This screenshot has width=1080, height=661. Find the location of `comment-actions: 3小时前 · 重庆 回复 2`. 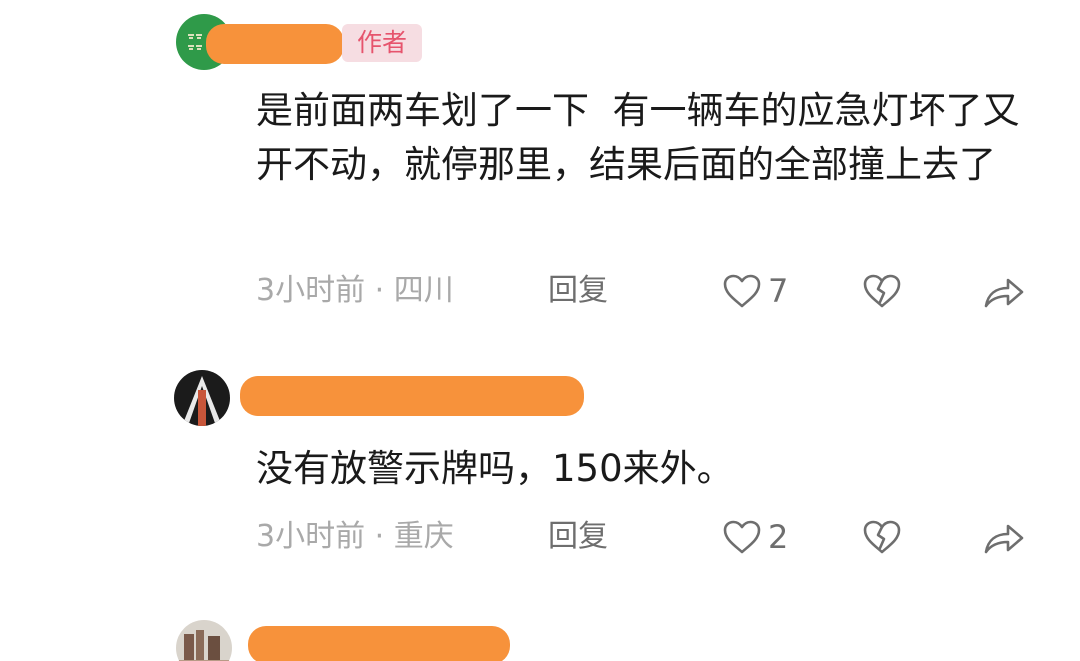

comment-actions: 3小时前 · 重庆 回复 2 is located at coordinates (656, 537).